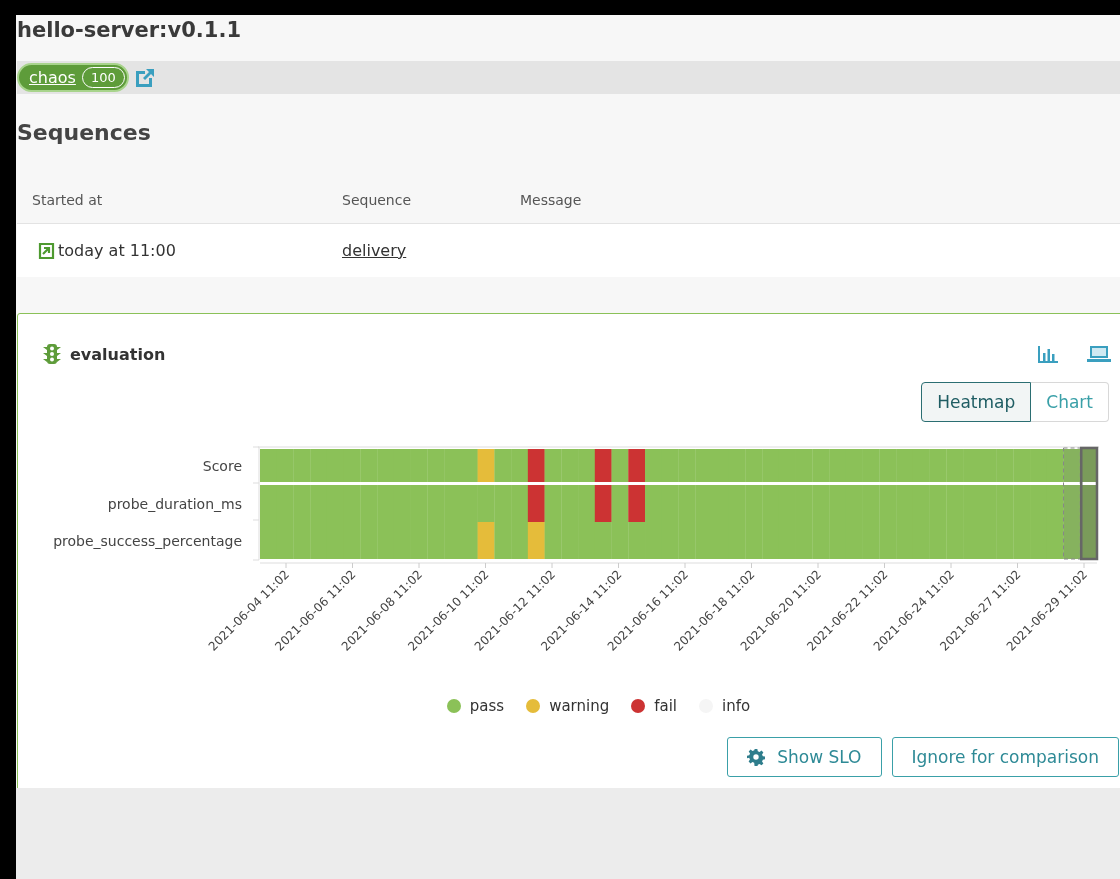 The width and height of the screenshot is (1120, 879). What do you see at coordinates (1072, 503) in the screenshot?
I see `compared-column-highlight` at bounding box center [1072, 503].